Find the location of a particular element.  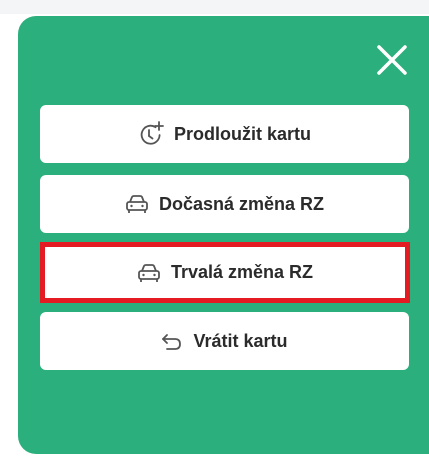

permanent-plate-change-button: Trvalá změna RZ is located at coordinates (225, 272).